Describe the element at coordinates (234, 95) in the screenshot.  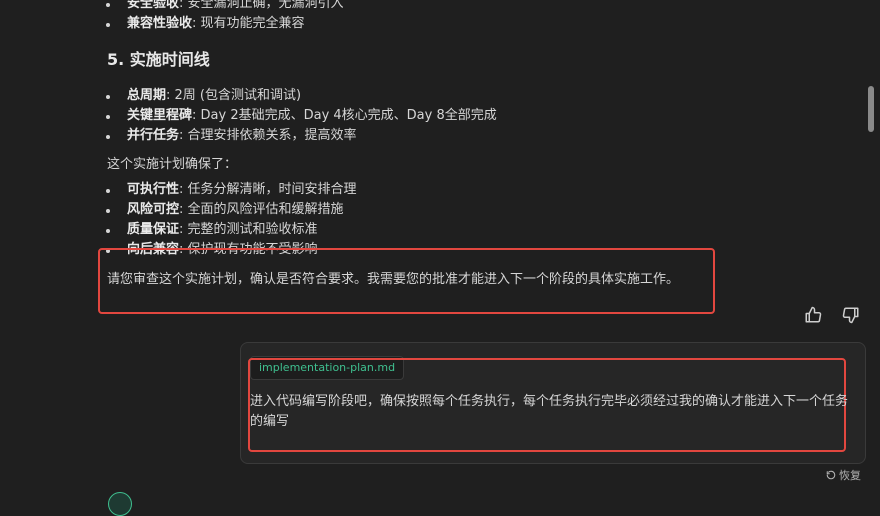
I see `item-text: : 2周 (包含测试和调试)` at that location.